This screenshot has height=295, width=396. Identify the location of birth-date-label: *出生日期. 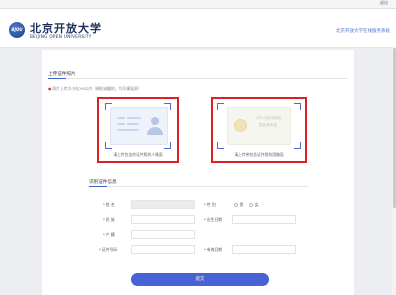
(213, 220).